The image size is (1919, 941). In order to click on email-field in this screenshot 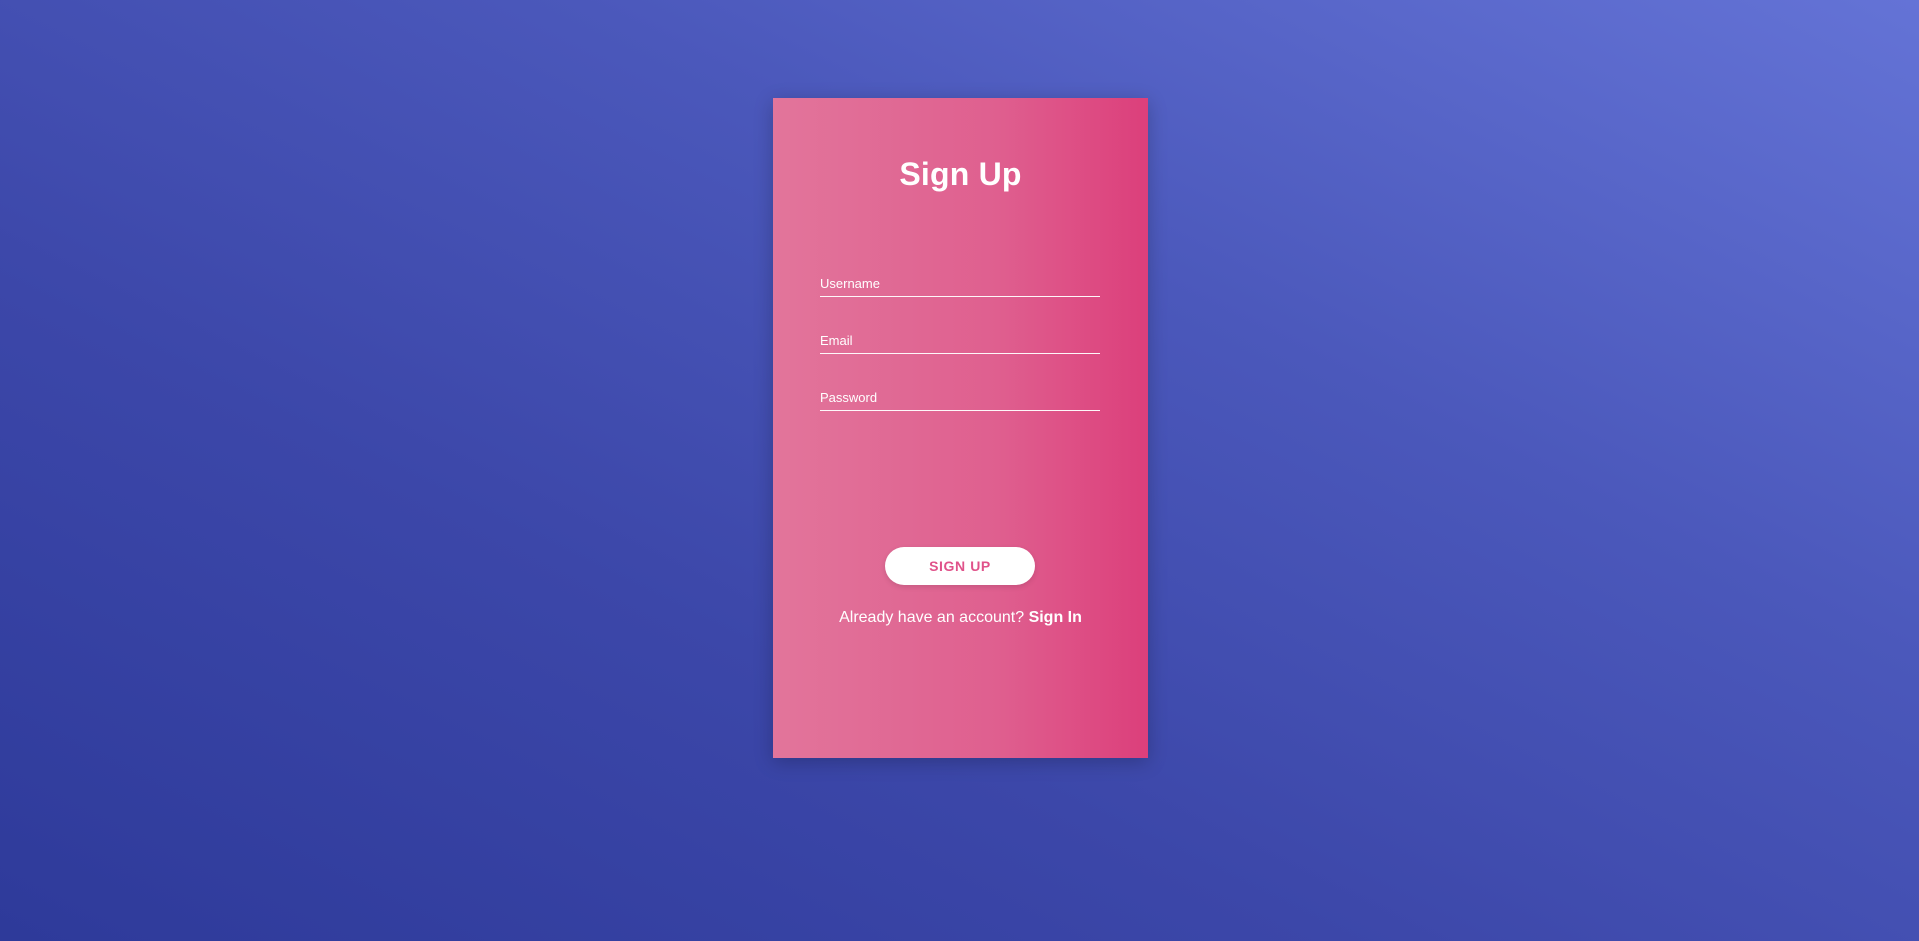, I will do `click(960, 335)`.